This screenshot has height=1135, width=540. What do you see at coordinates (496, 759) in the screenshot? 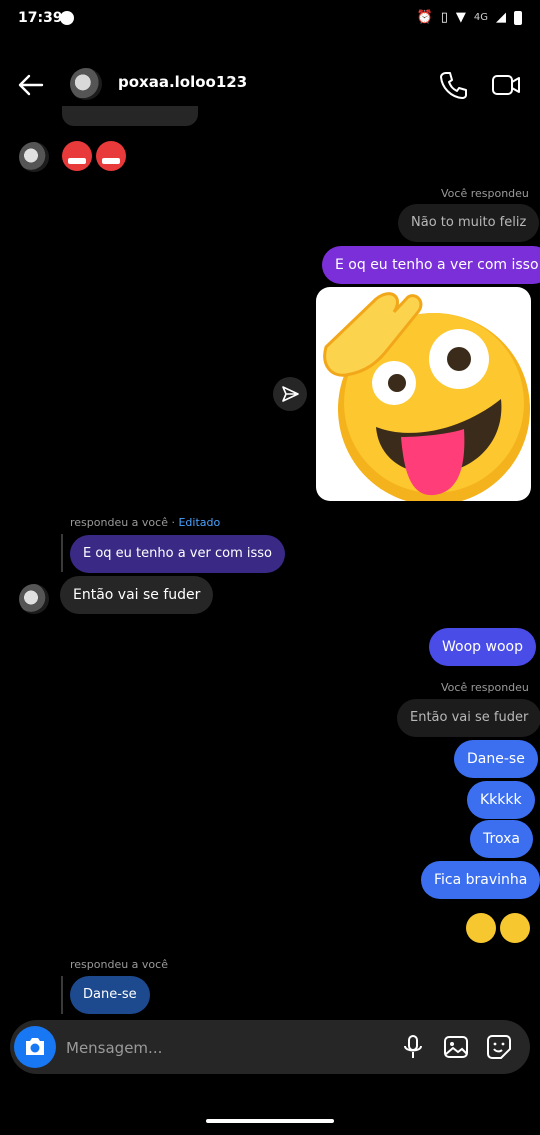
I see `sent-message: Dane-se` at bounding box center [496, 759].